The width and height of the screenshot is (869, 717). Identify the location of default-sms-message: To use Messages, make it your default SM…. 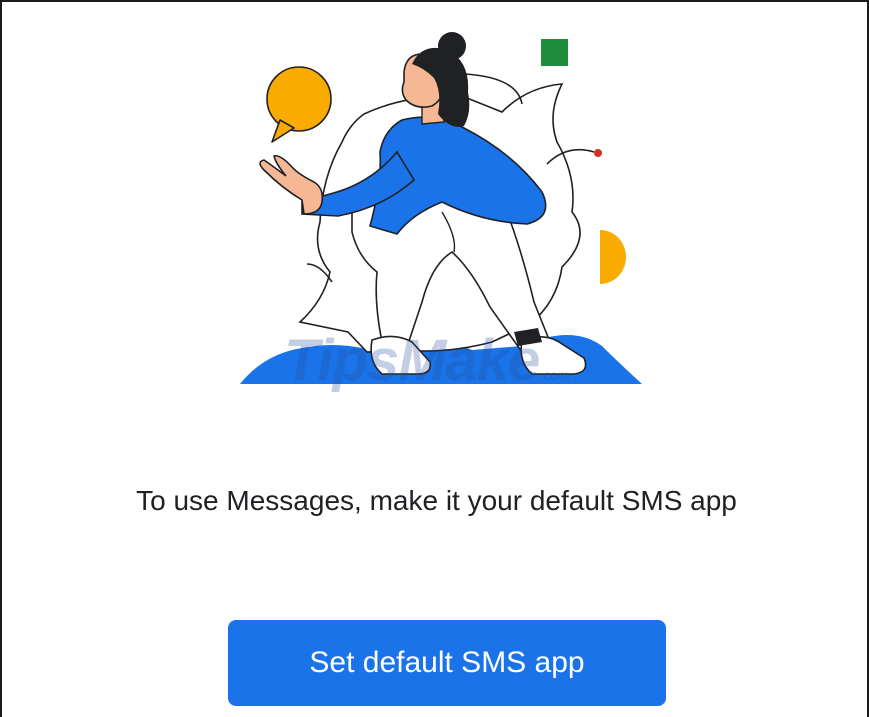
(436, 500).